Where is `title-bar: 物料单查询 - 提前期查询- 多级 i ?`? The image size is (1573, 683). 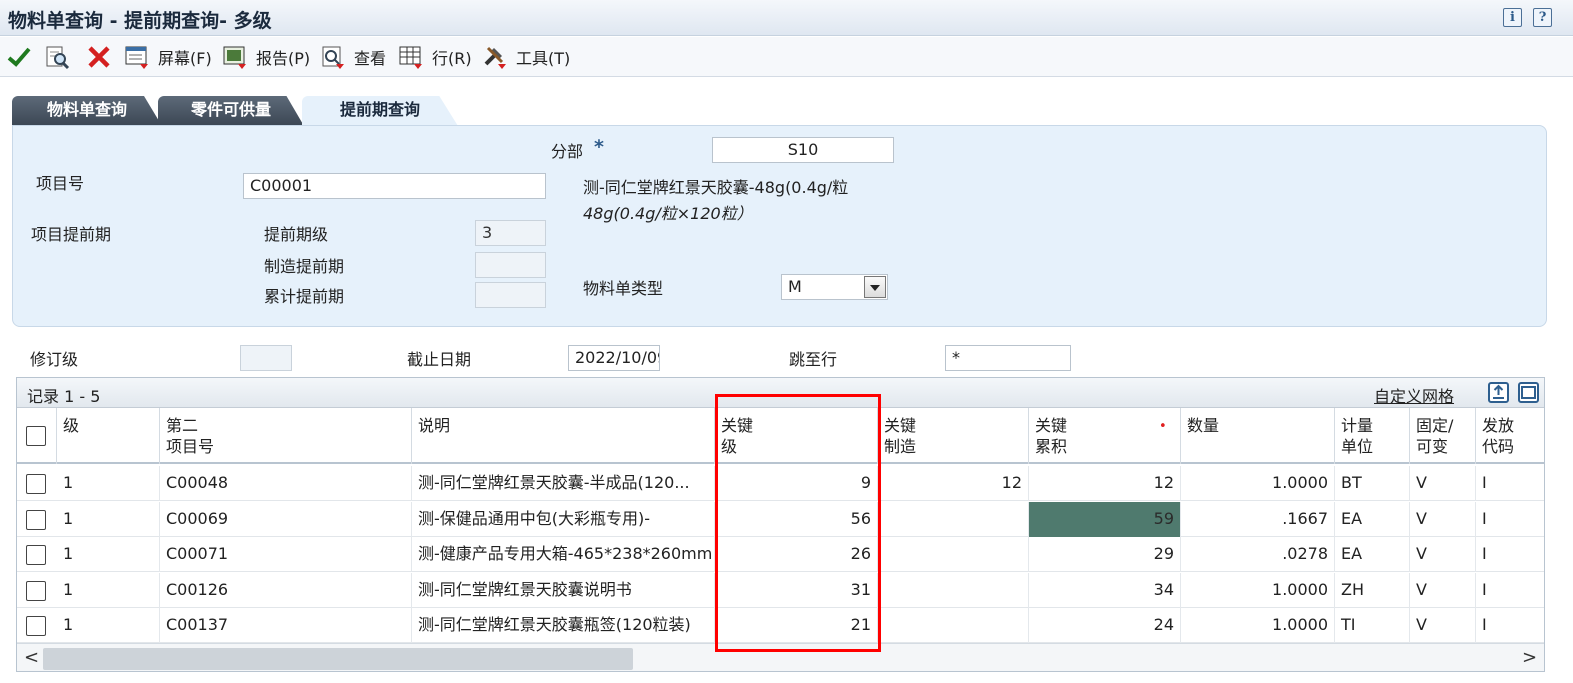
title-bar: 物料单查询 - 提前期查询- 多级 i ? is located at coordinates (786, 18).